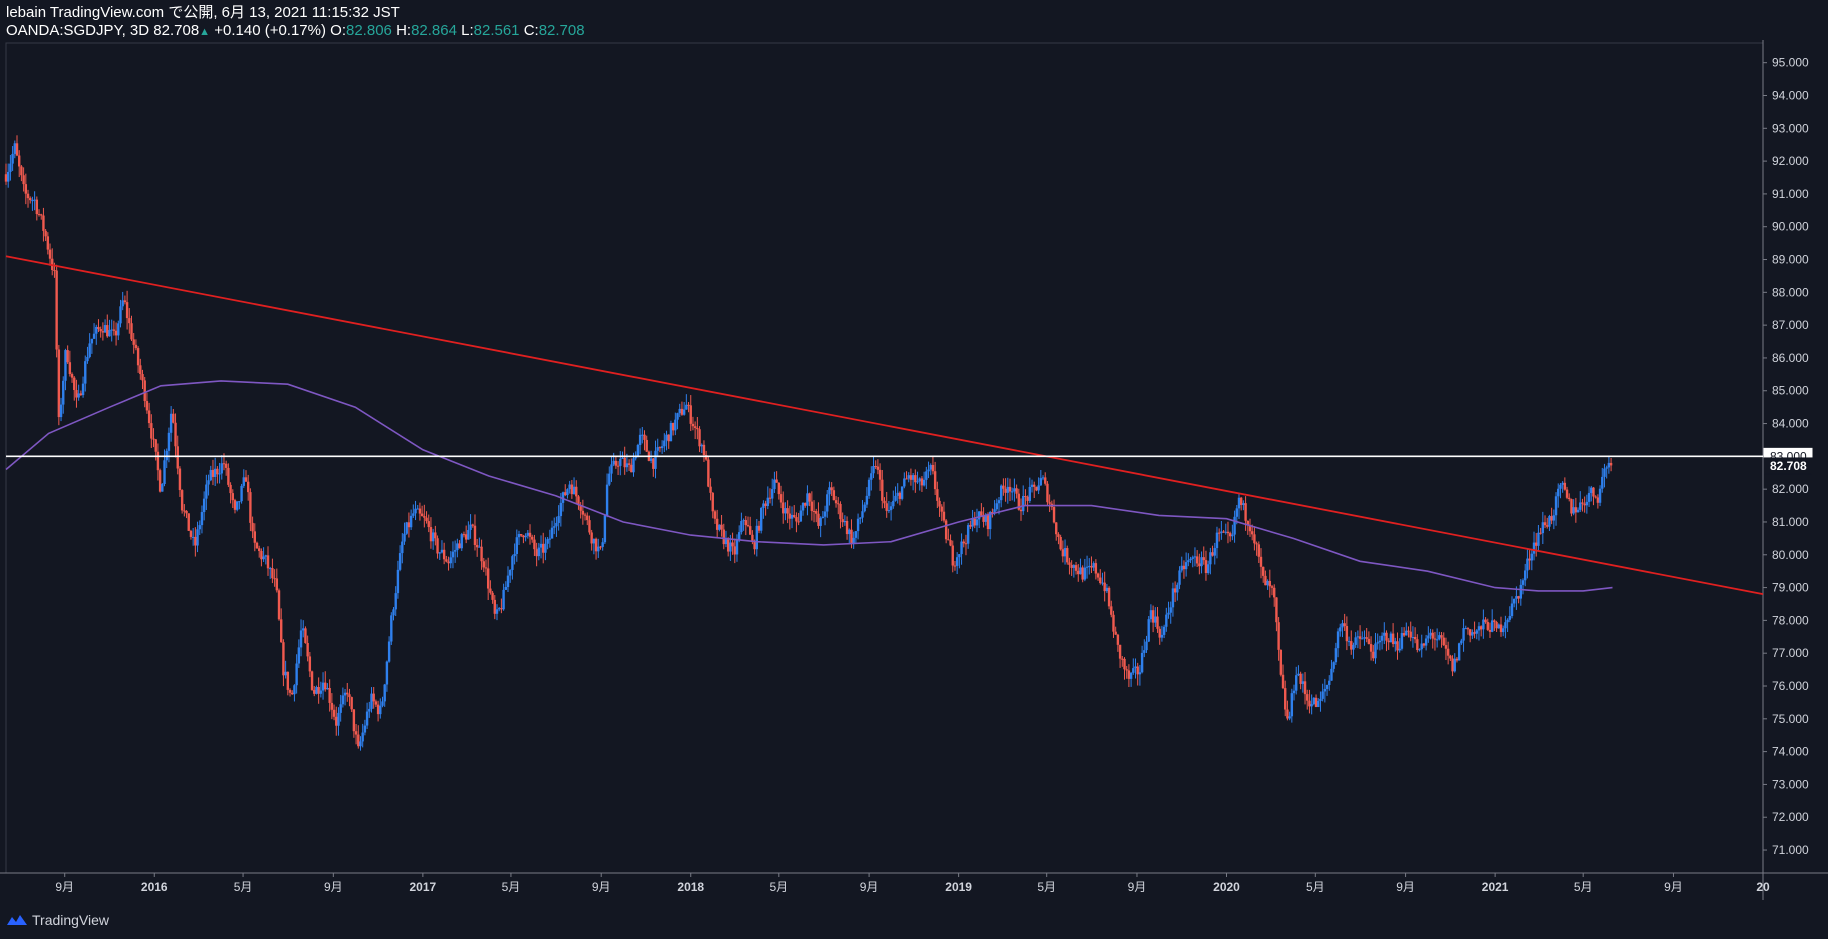  Describe the element at coordinates (1790, 522) in the screenshot. I see `y-tick-label: 81.000` at that location.